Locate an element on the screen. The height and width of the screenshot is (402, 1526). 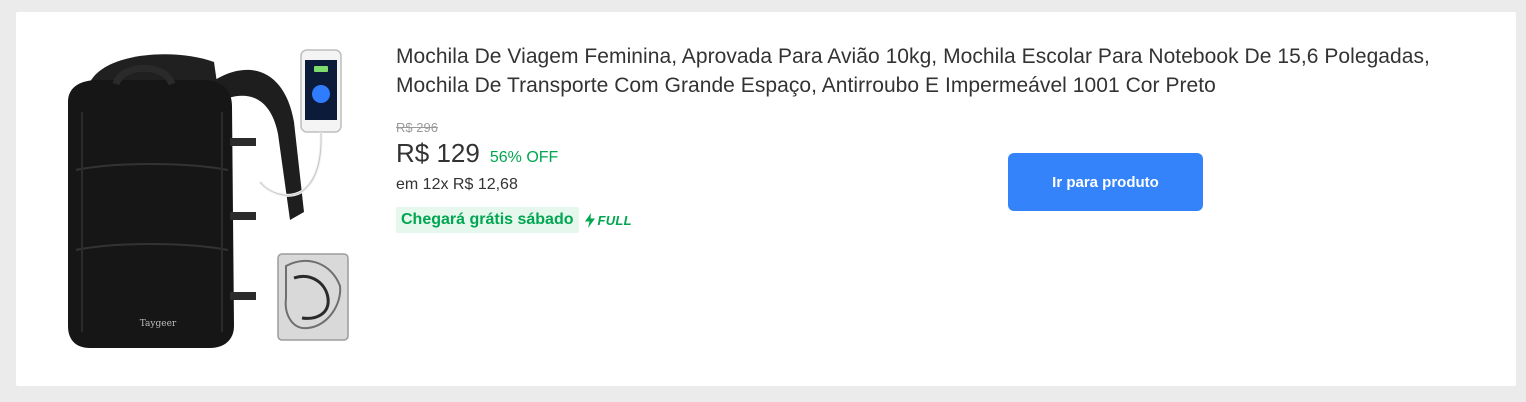
discount-label: 56% OFF is located at coordinates (524, 157).